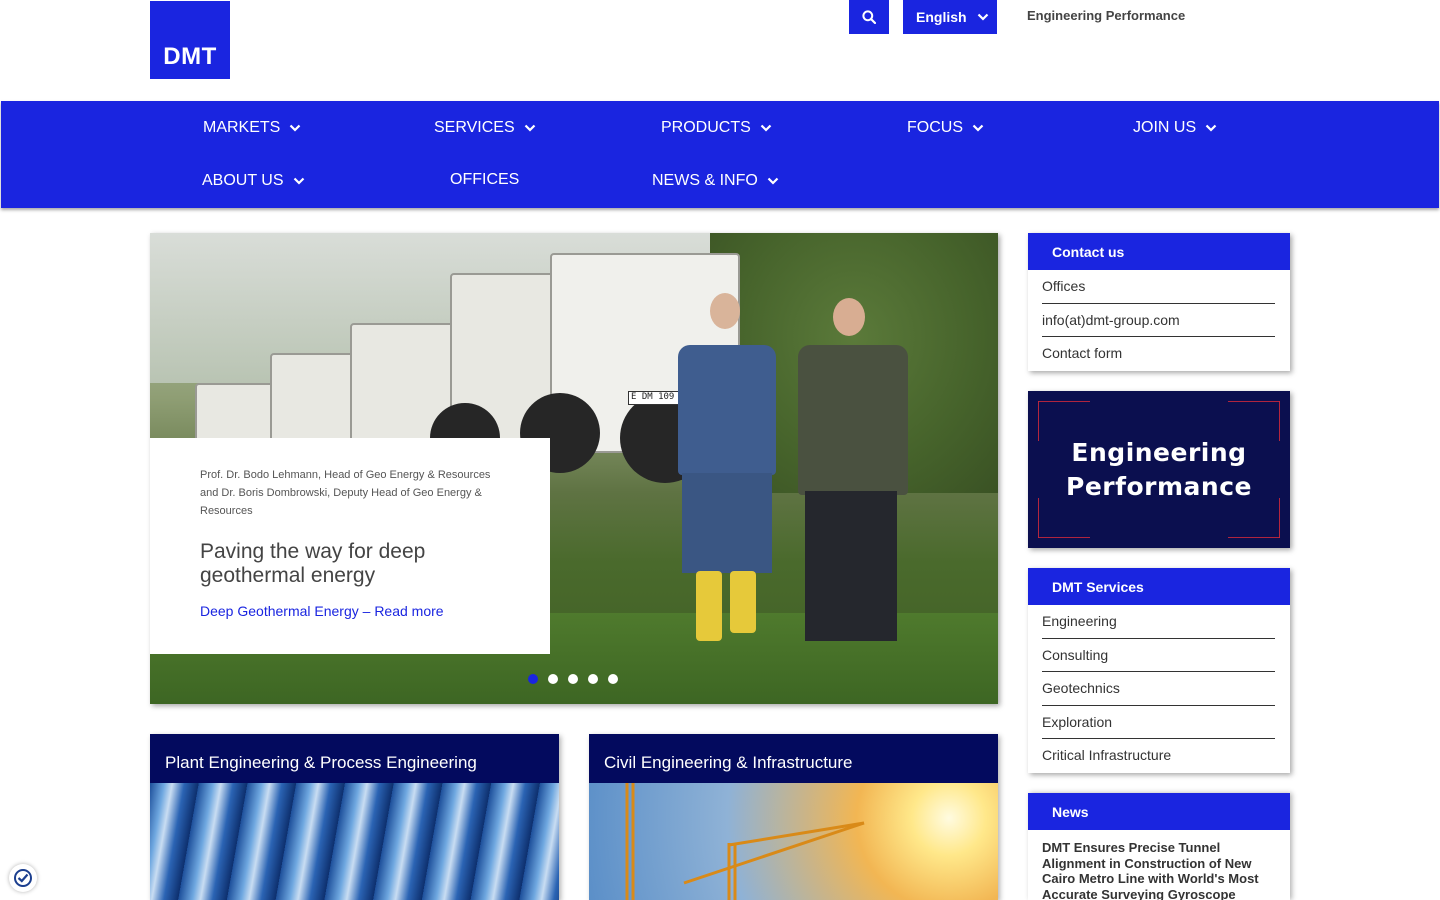  Describe the element at coordinates (190, 56) in the screenshot. I see `logo-text: DMT` at that location.